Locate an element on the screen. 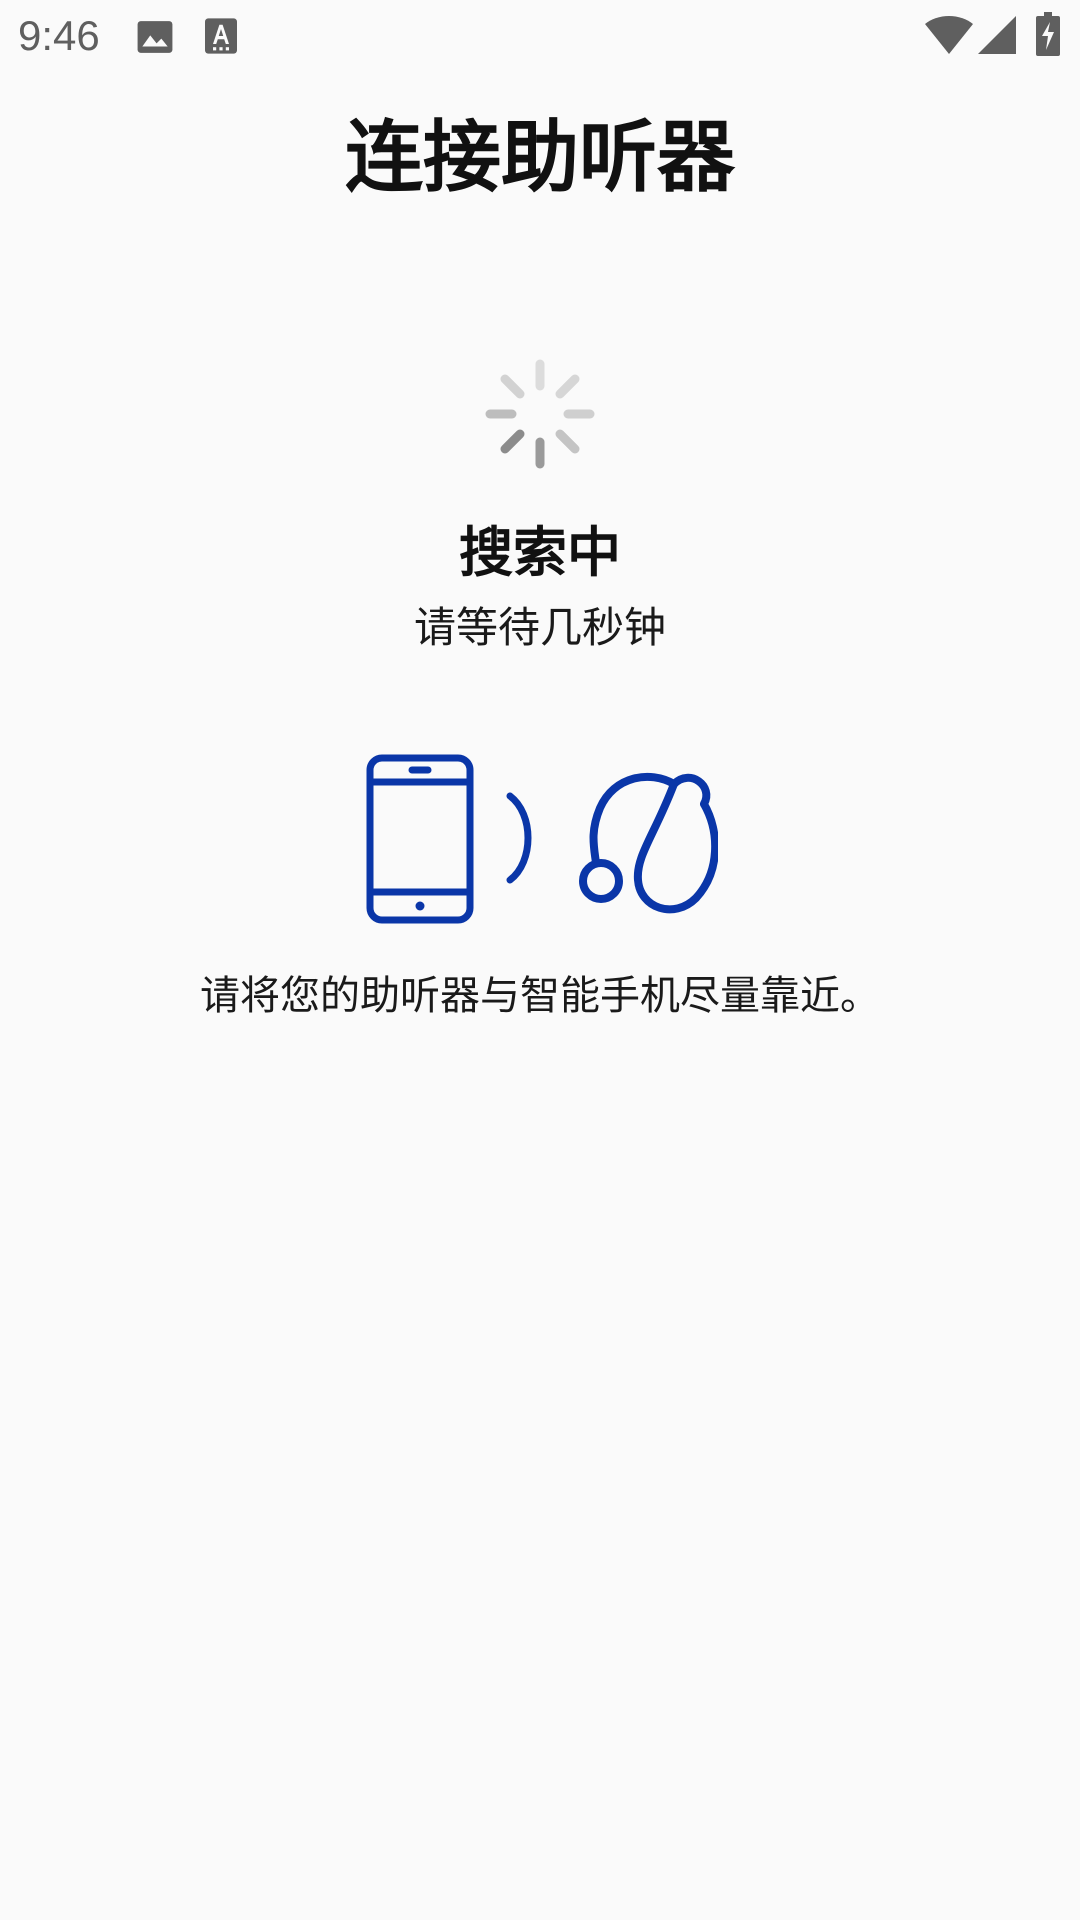 The image size is (1080, 1920). loading-spinner-icon is located at coordinates (540, 414).